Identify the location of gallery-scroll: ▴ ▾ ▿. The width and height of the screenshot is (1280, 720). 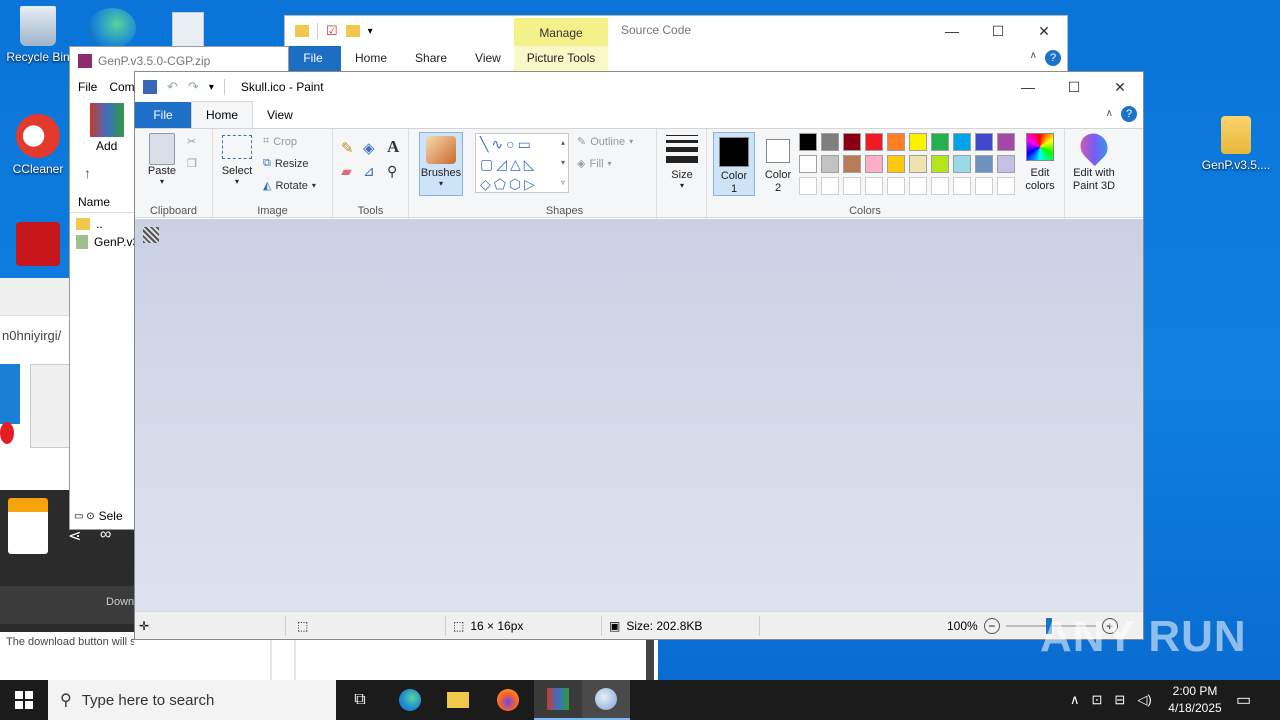
(563, 163).